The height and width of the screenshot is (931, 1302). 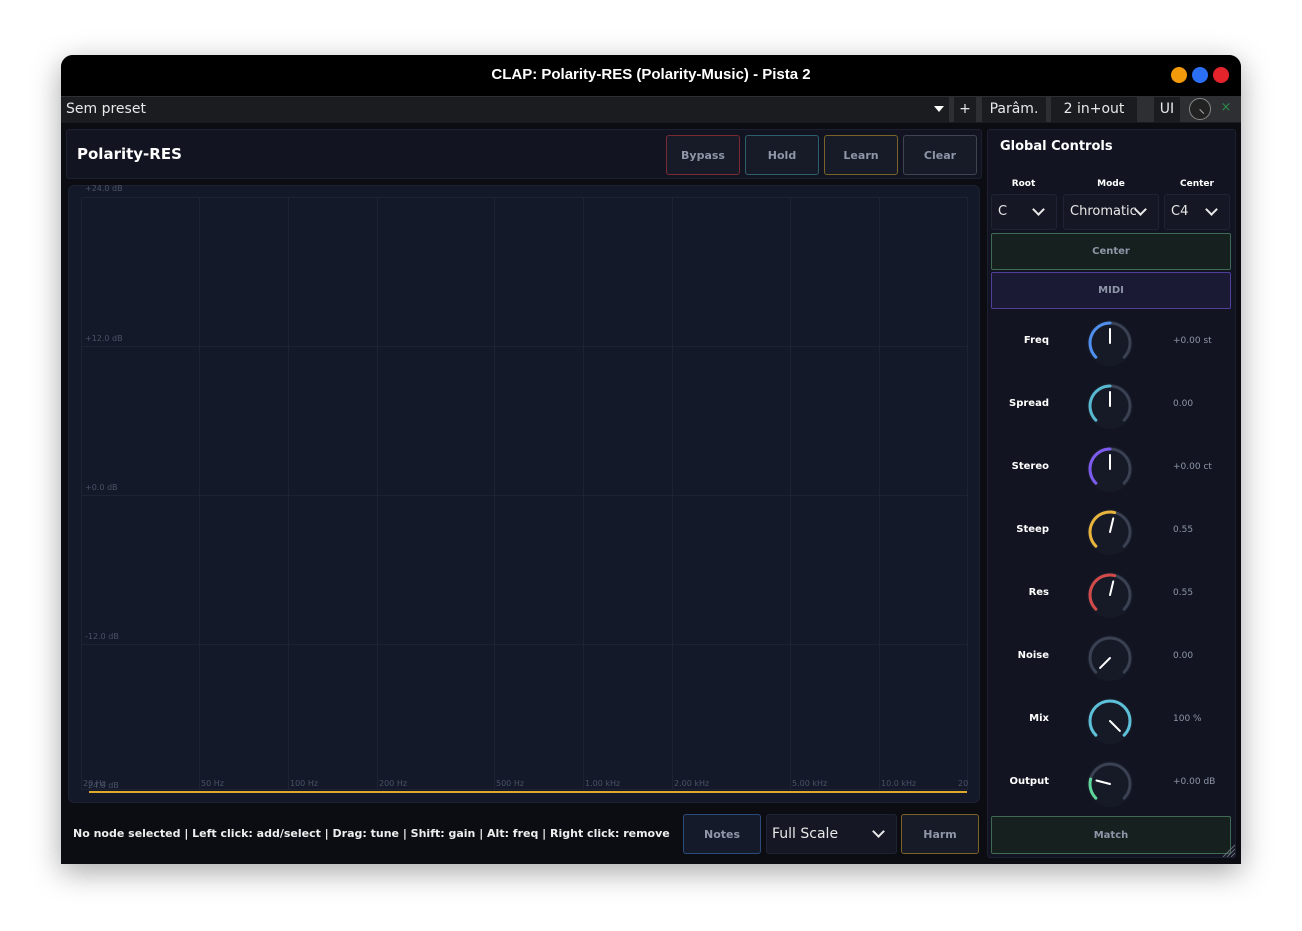 What do you see at coordinates (101, 487) in the screenshot?
I see `db-label: +0.0 dB` at bounding box center [101, 487].